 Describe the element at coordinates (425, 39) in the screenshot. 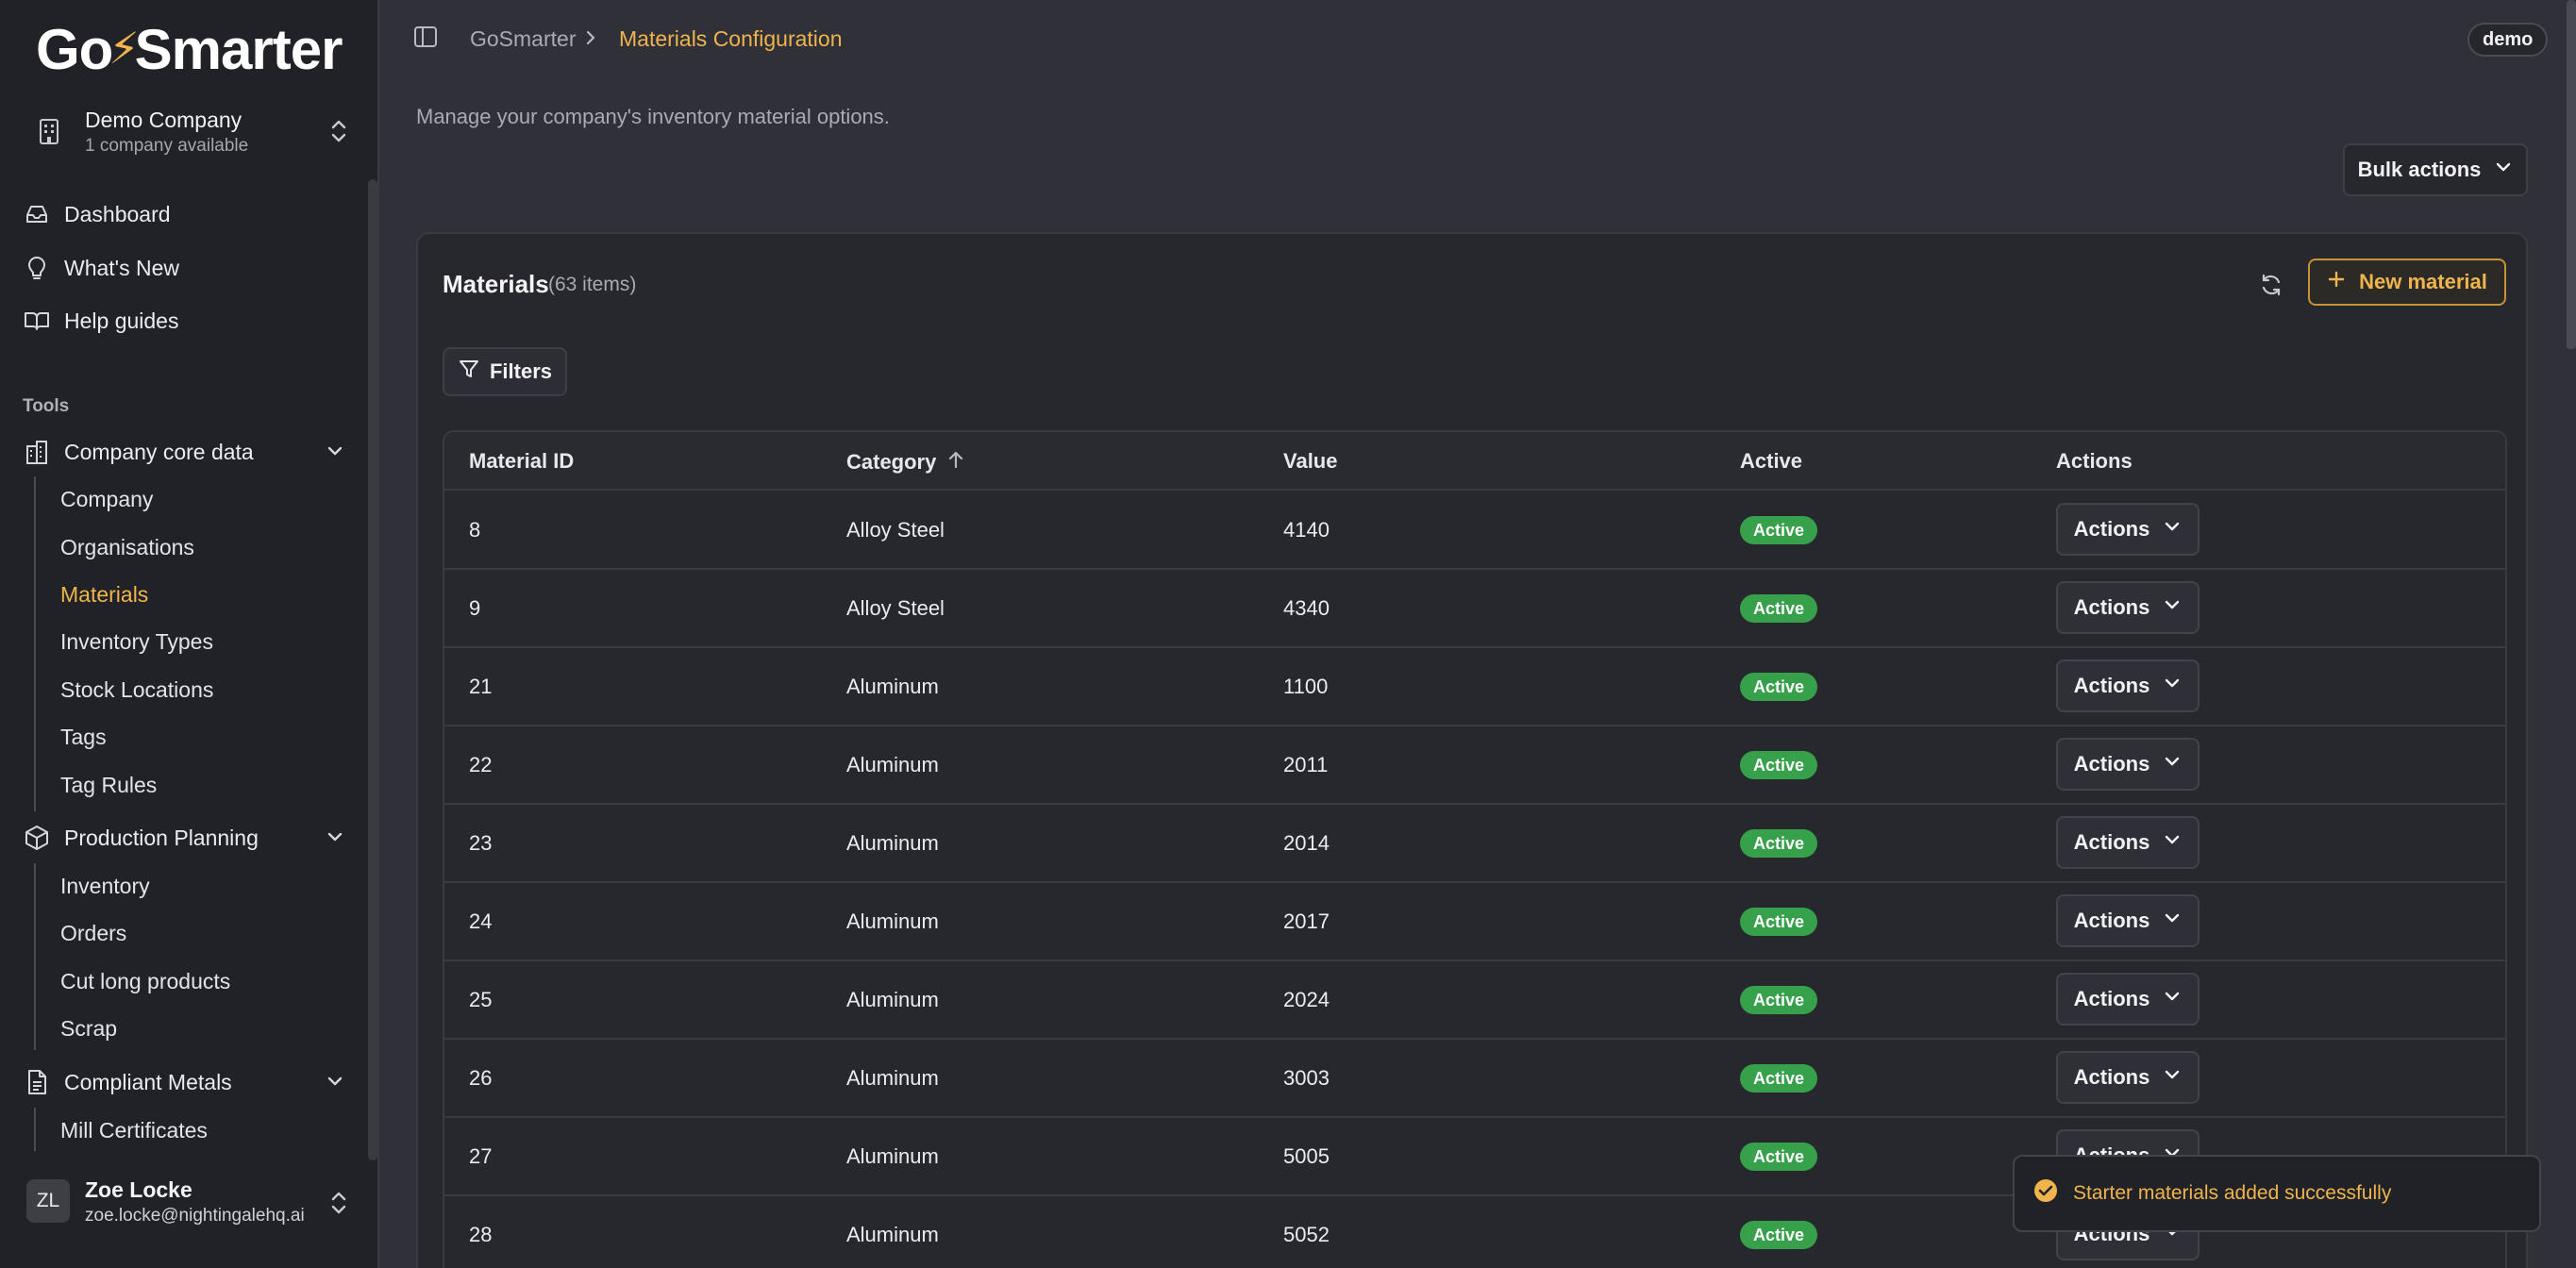

I see `sidebar-toggle-icon` at that location.